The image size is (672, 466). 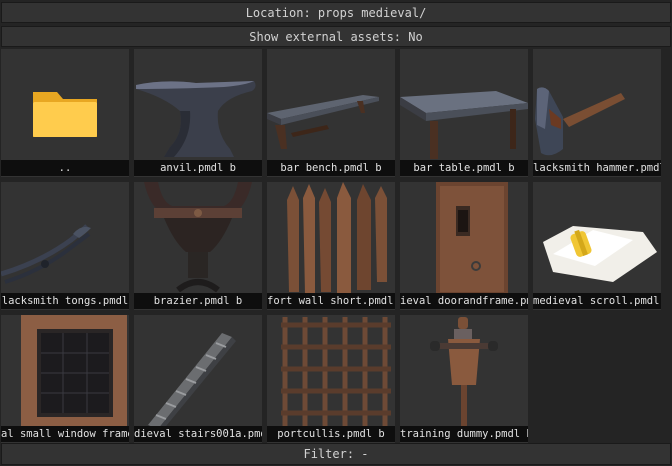 I want to click on external-assets-label: Show external assets: No, so click(x=336, y=37).